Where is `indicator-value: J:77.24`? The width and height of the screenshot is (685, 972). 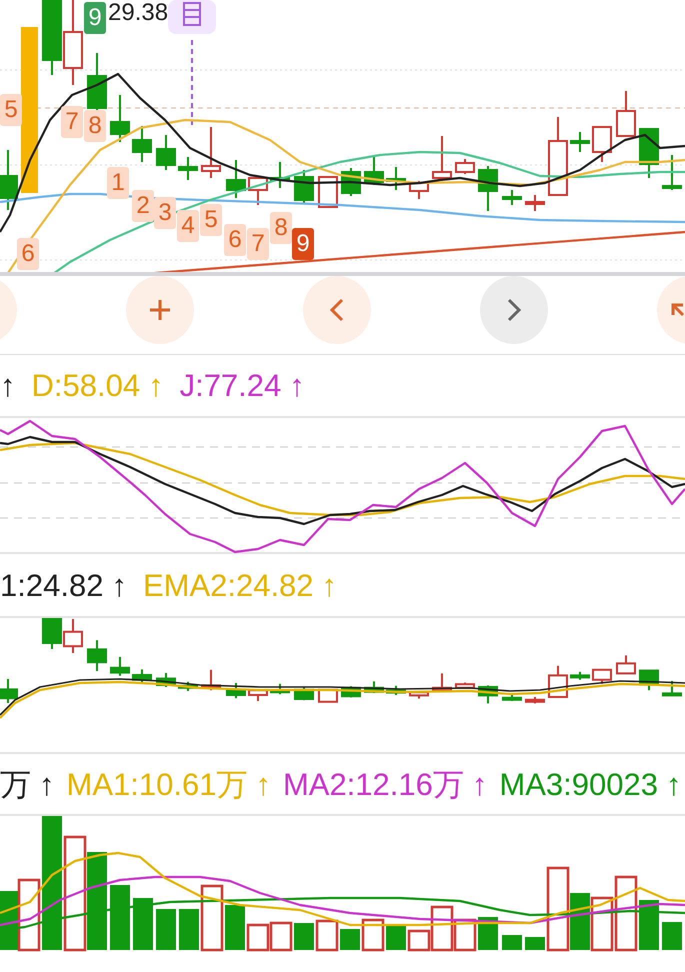
indicator-value: J:77.24 is located at coordinates (231, 385).